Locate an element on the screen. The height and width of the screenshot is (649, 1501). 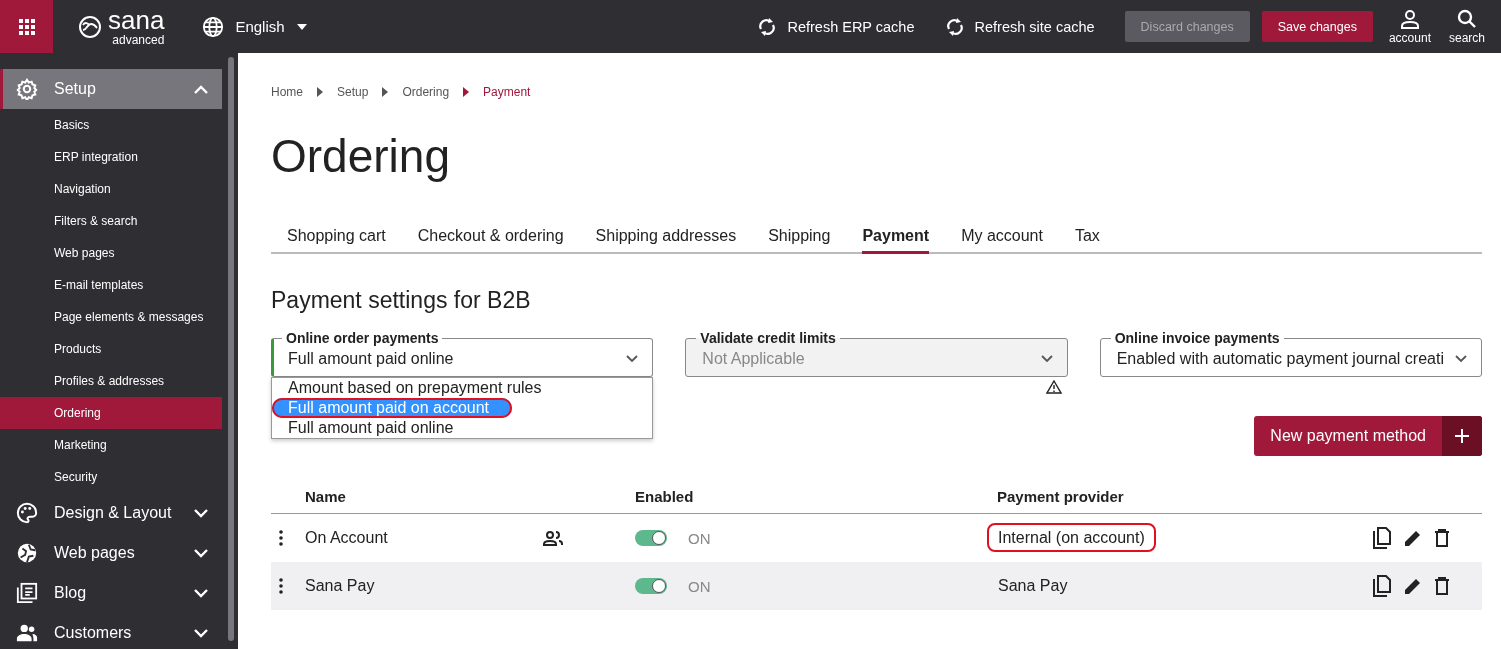
sidebar-item: Ordering is located at coordinates (111, 413).